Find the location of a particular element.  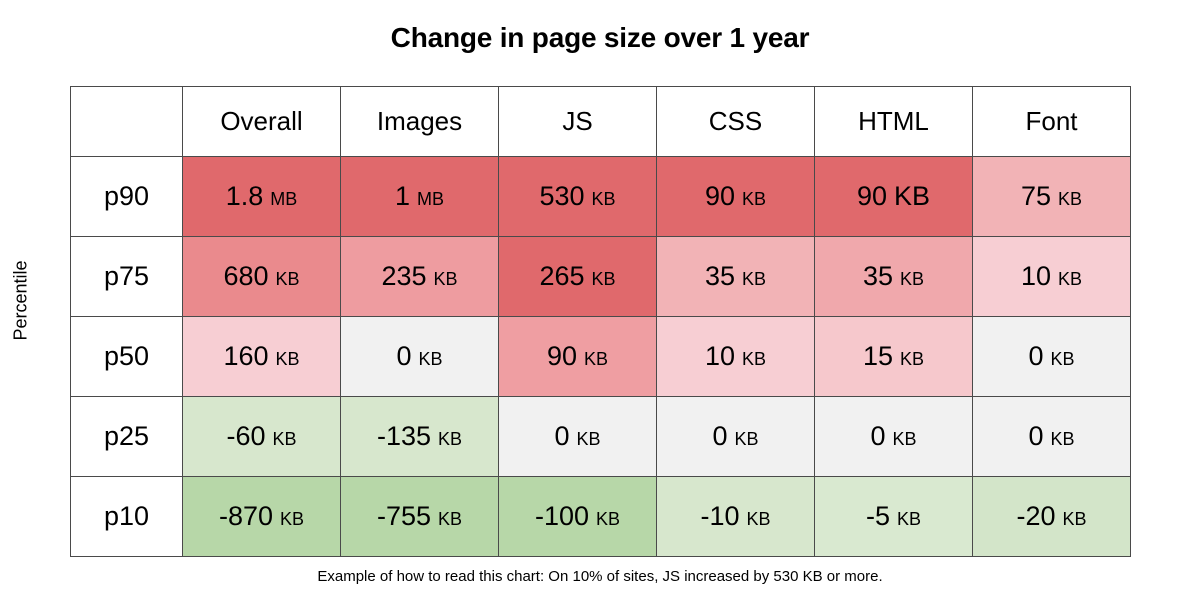

y-axis-label: Percentile is located at coordinates (21, 300).